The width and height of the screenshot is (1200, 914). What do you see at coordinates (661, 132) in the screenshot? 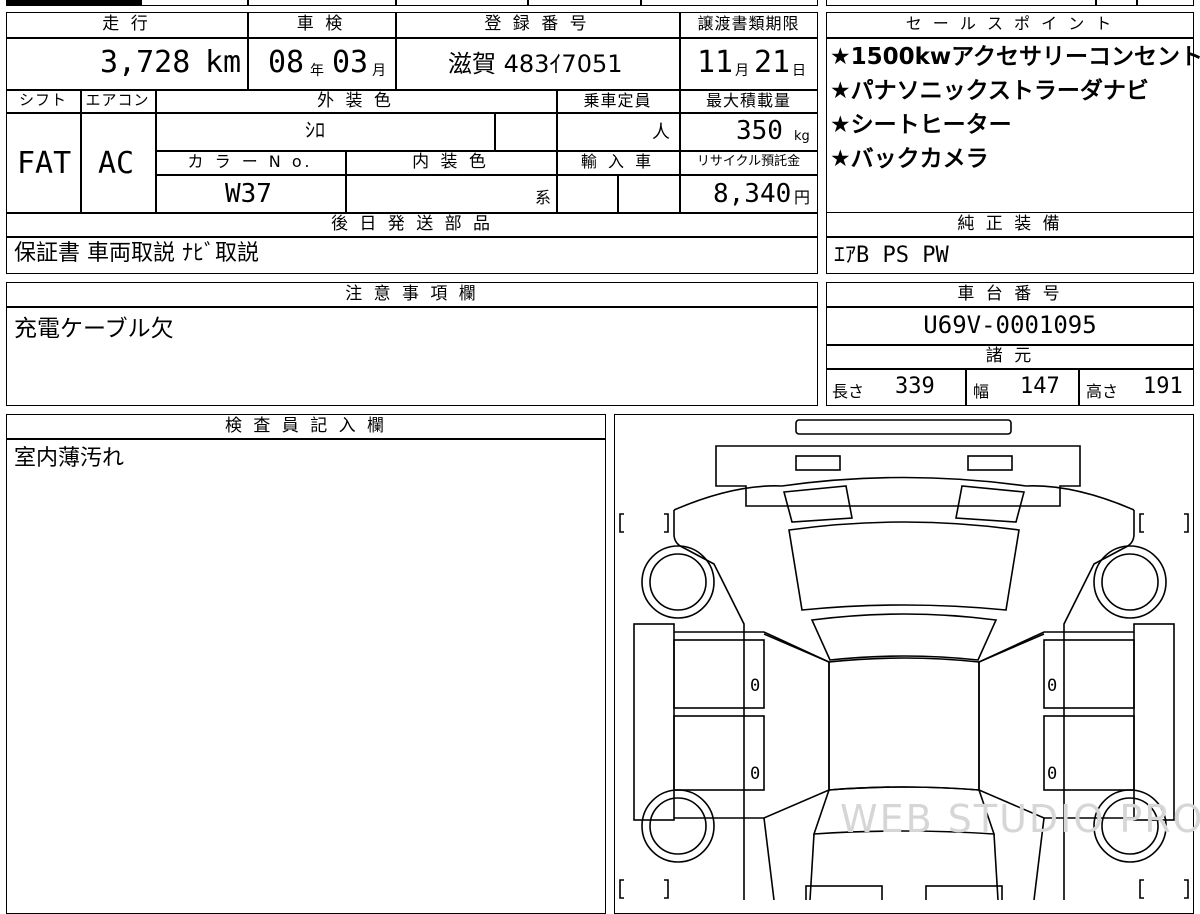
I see `capacity-unit: 人` at bounding box center [661, 132].